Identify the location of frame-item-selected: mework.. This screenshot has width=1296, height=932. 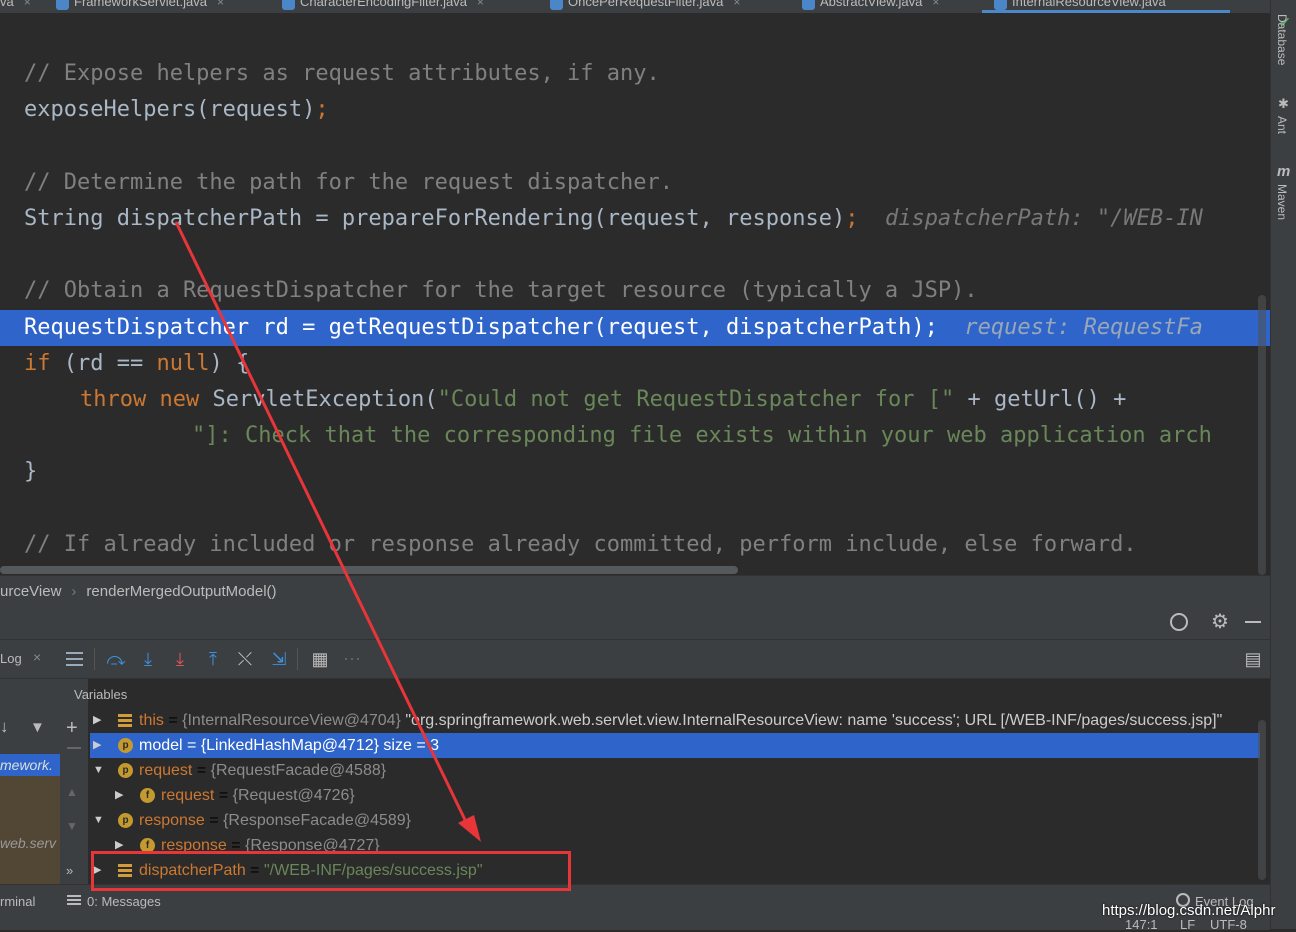
(30, 765).